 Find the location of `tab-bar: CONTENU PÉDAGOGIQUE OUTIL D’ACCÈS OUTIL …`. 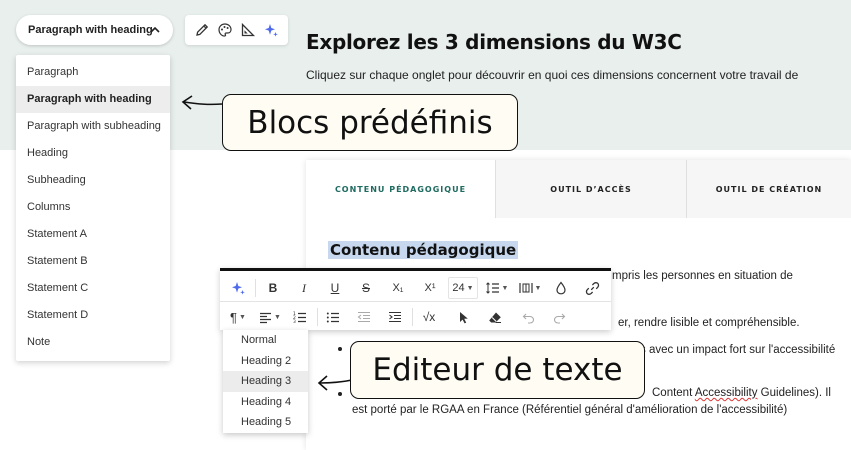

tab-bar: CONTENU PÉDAGOGIQUE OUTIL D’ACCÈS OUTIL … is located at coordinates (578, 189).